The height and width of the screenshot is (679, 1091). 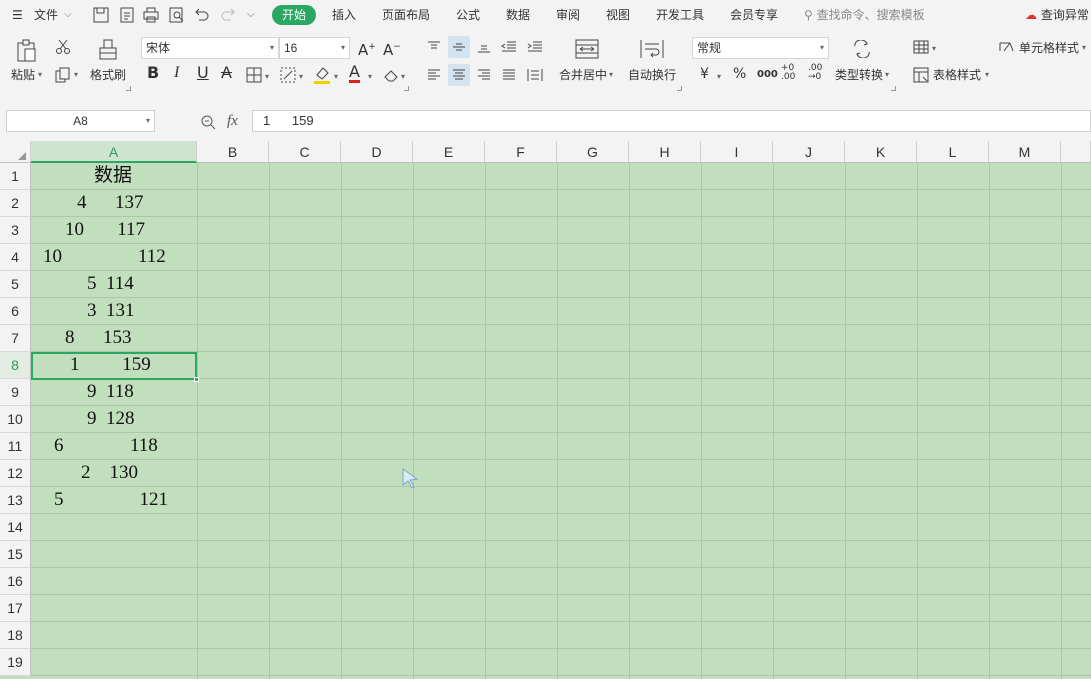 I want to click on column-header-k: K, so click(x=881, y=152).